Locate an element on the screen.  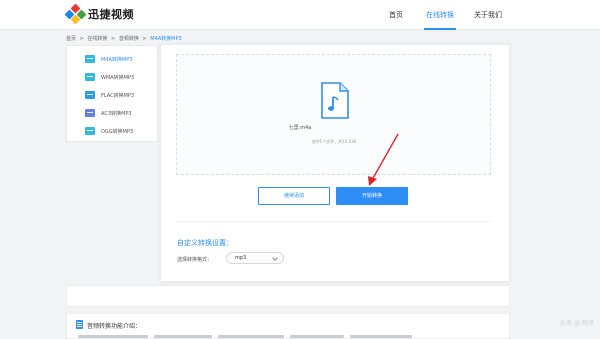
sidebar-item-flac-to-mp3: FLAC转换MP3 is located at coordinates (113, 95).